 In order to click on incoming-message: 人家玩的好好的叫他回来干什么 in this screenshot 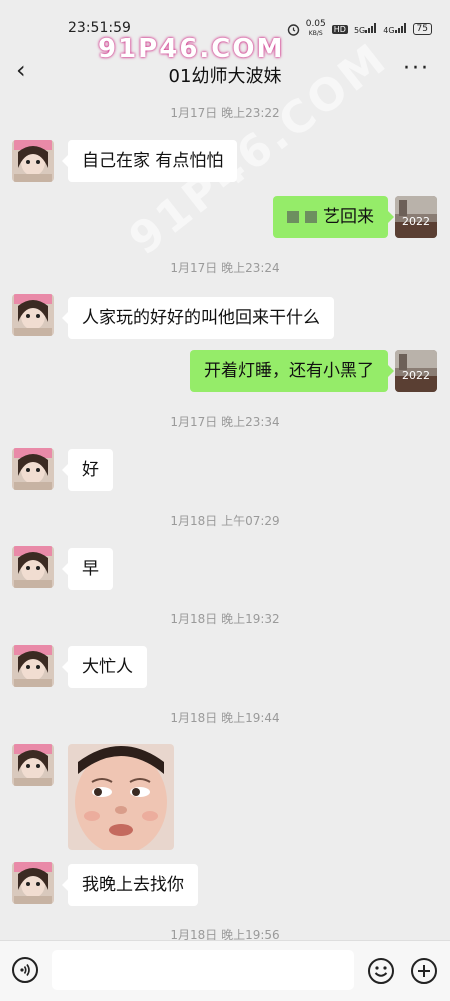, I will do `click(198, 318)`.